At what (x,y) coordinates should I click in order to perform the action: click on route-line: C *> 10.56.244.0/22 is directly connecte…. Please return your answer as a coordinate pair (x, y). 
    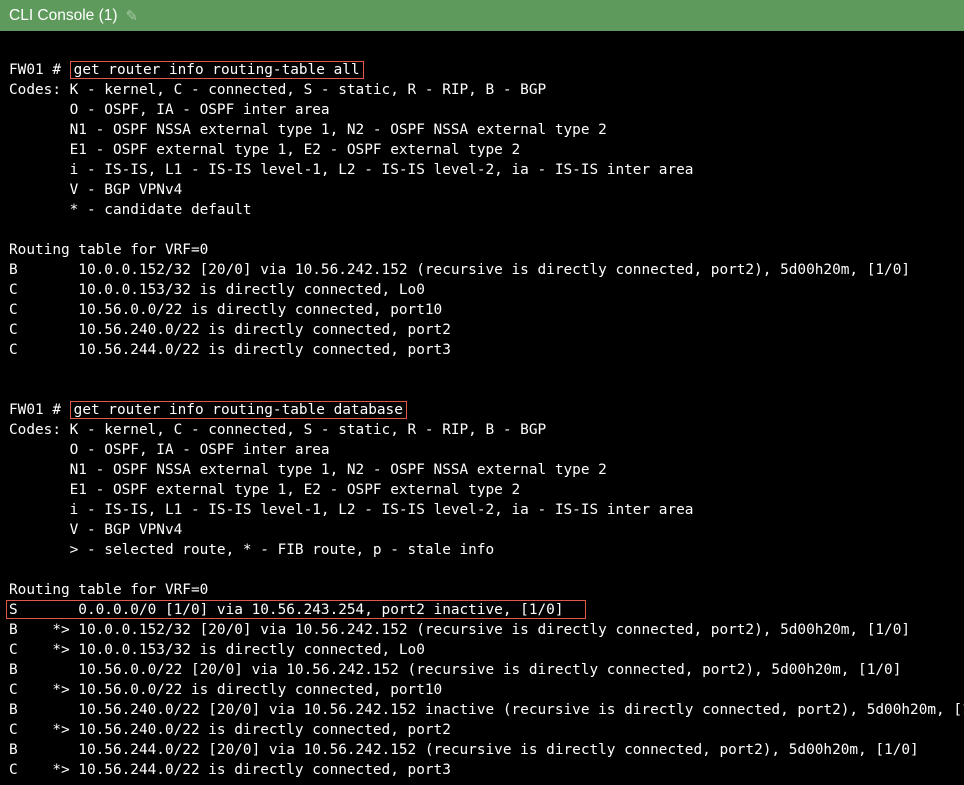
    Looking at the image, I should click on (230, 770).